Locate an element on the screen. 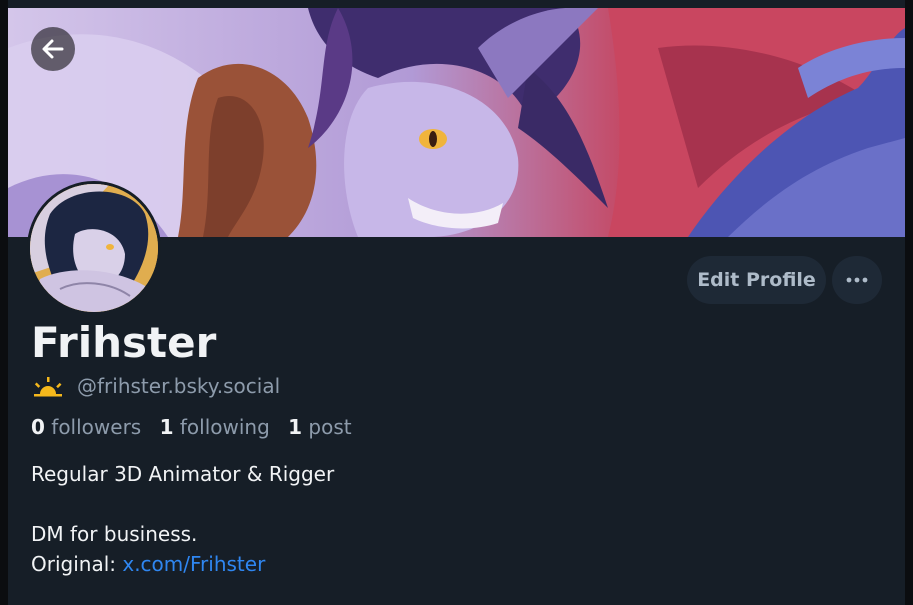 Image resolution: width=913 pixels, height=605 pixels. avatar-image is located at coordinates (94, 248).